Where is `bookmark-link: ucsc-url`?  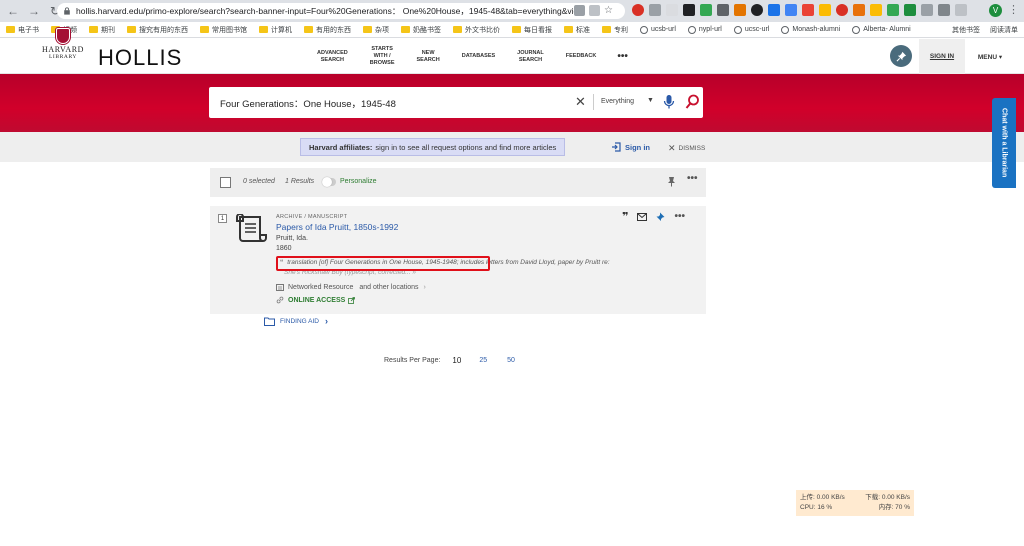 bookmark-link: ucsc-url is located at coordinates (751, 29).